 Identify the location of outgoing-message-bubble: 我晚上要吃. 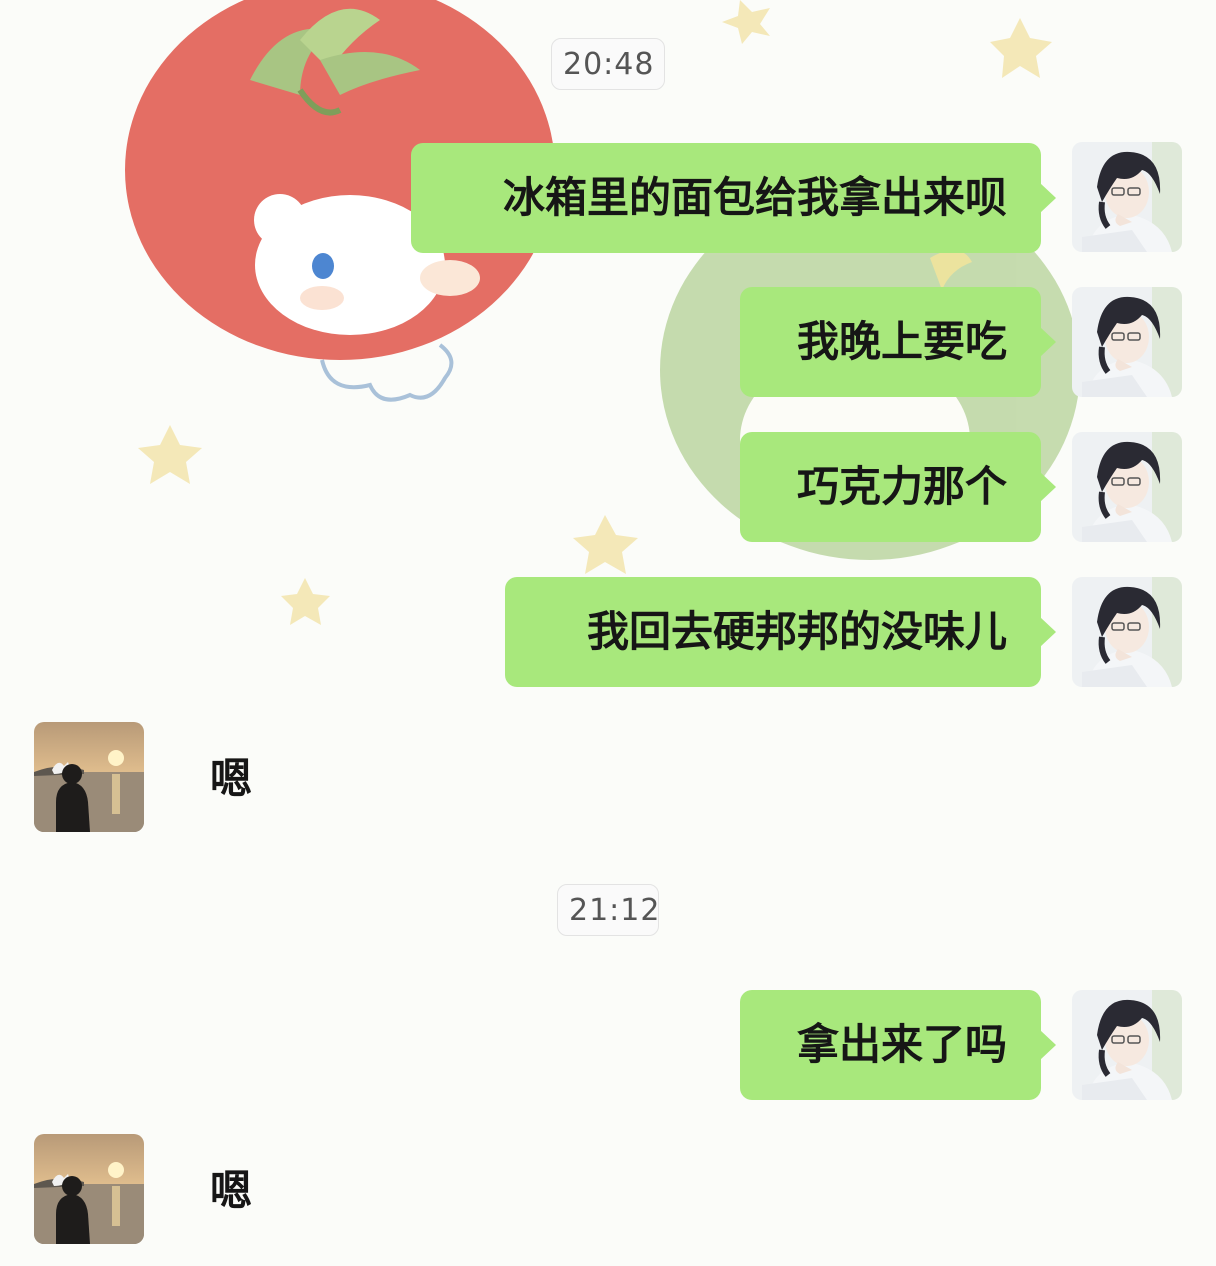
(898, 342).